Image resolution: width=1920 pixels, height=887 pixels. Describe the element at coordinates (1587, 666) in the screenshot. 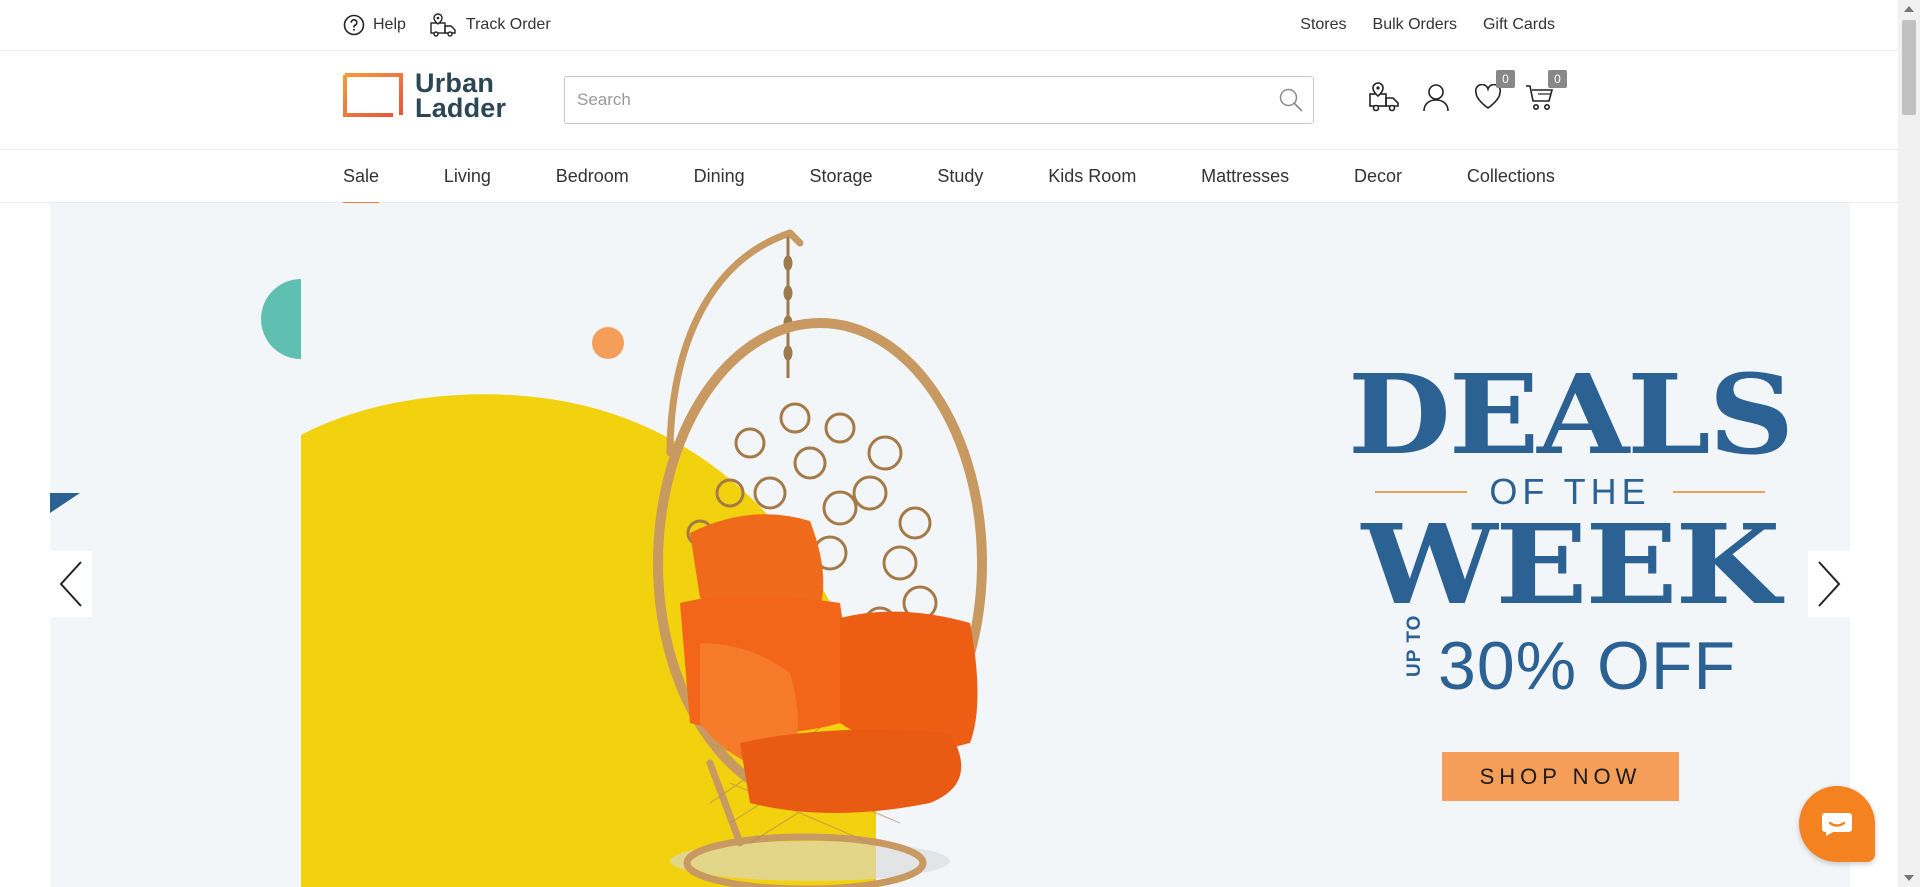

I see `discount-value: 30% OFF` at that location.